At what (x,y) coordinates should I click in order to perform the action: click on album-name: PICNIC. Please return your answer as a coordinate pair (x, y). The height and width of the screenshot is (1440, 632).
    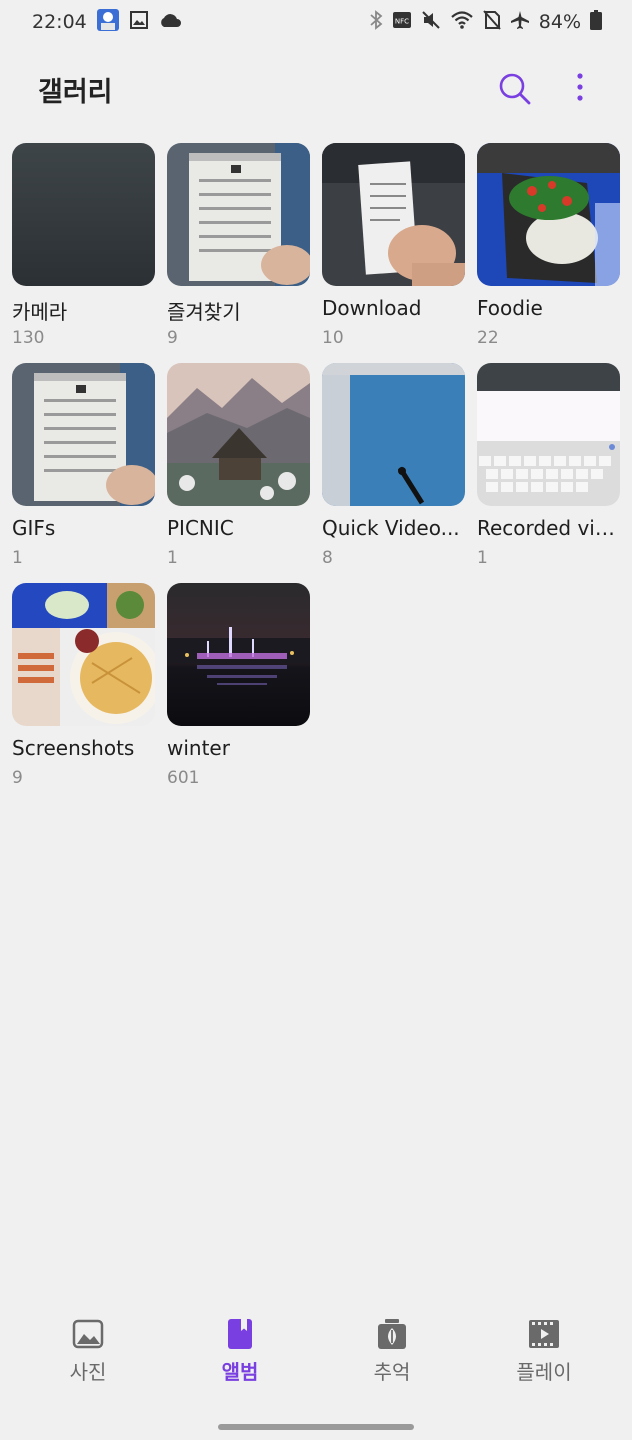
    Looking at the image, I should click on (200, 528).